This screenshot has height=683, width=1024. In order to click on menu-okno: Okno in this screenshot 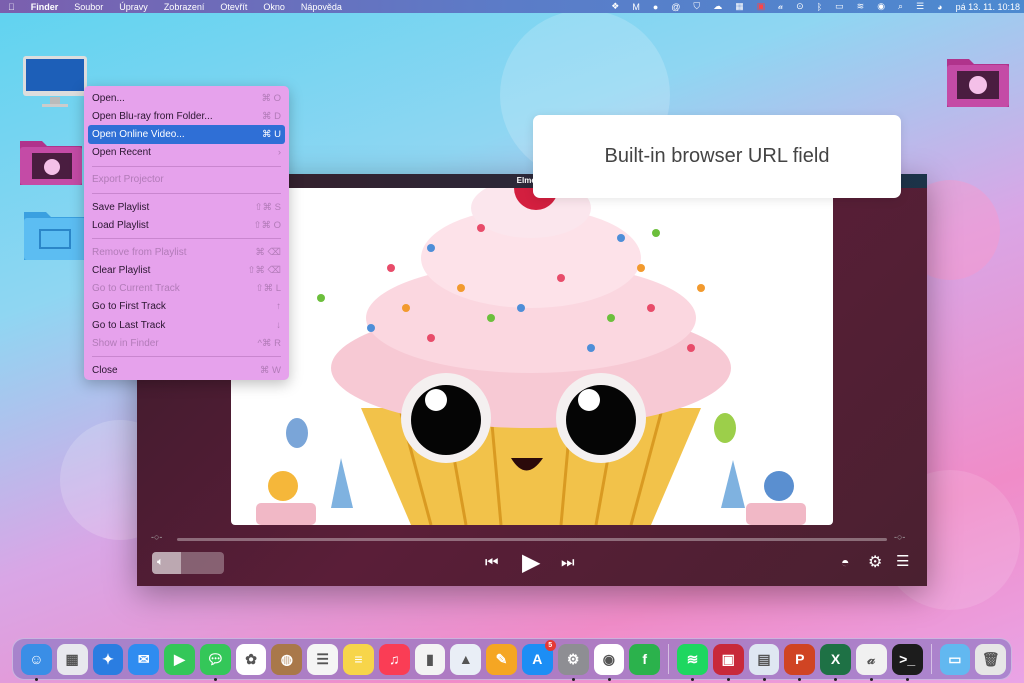, I will do `click(274, 7)`.